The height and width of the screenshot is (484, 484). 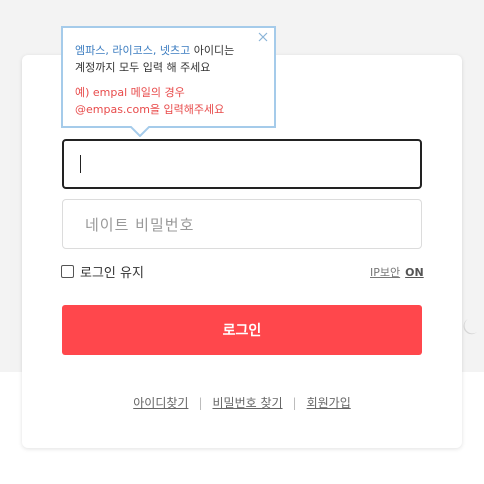 What do you see at coordinates (242, 330) in the screenshot?
I see `login-button: 로그인` at bounding box center [242, 330].